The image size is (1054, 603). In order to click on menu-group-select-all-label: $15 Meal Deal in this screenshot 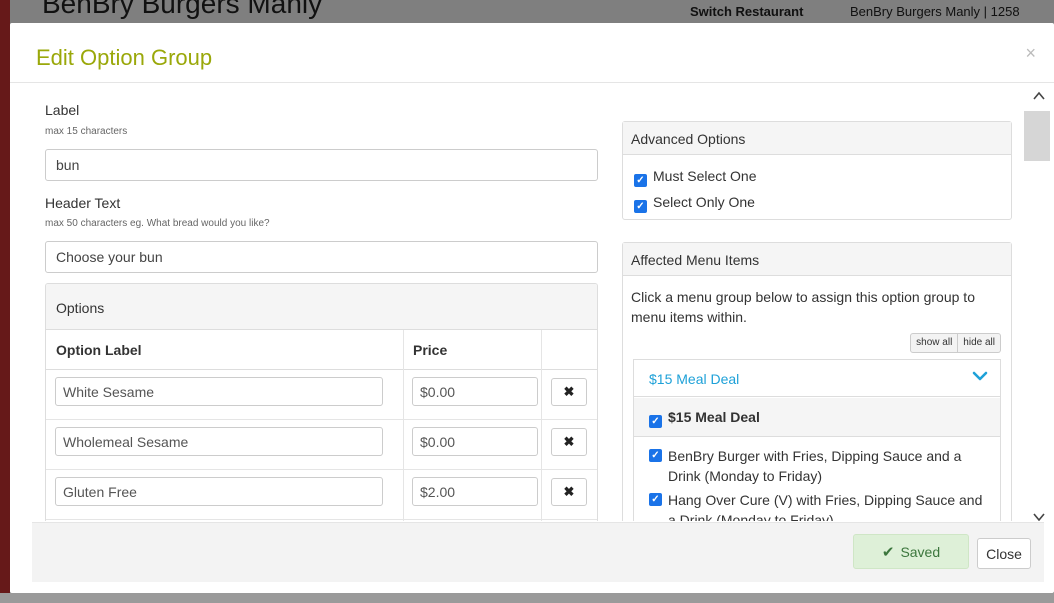, I will do `click(714, 417)`.